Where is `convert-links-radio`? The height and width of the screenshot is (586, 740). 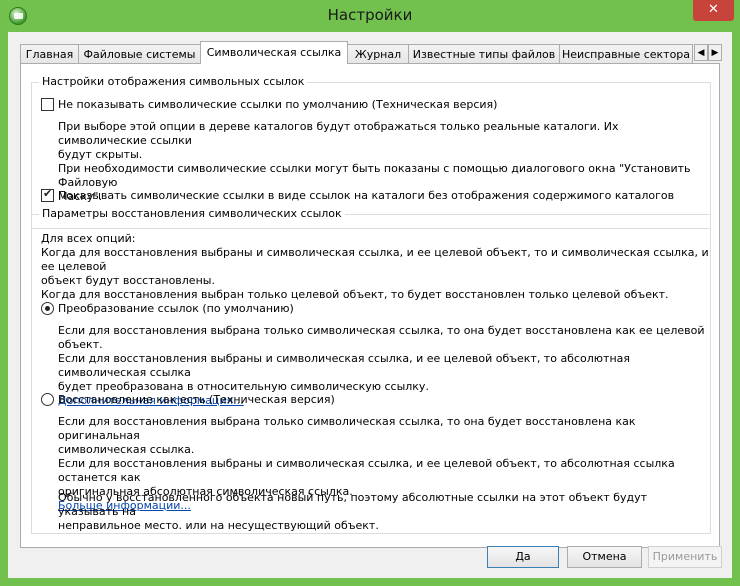
convert-links-radio is located at coordinates (47, 308).